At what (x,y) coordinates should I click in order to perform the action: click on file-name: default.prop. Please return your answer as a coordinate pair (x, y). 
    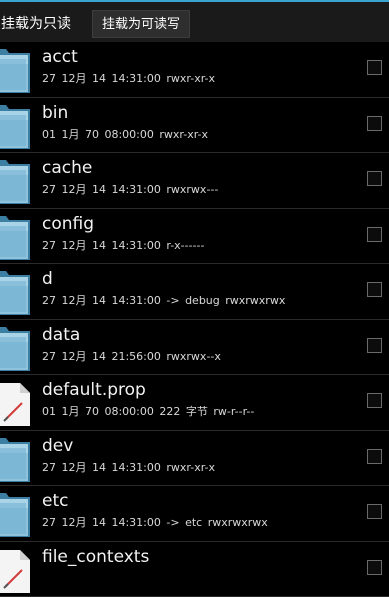
    Looking at the image, I should click on (94, 390).